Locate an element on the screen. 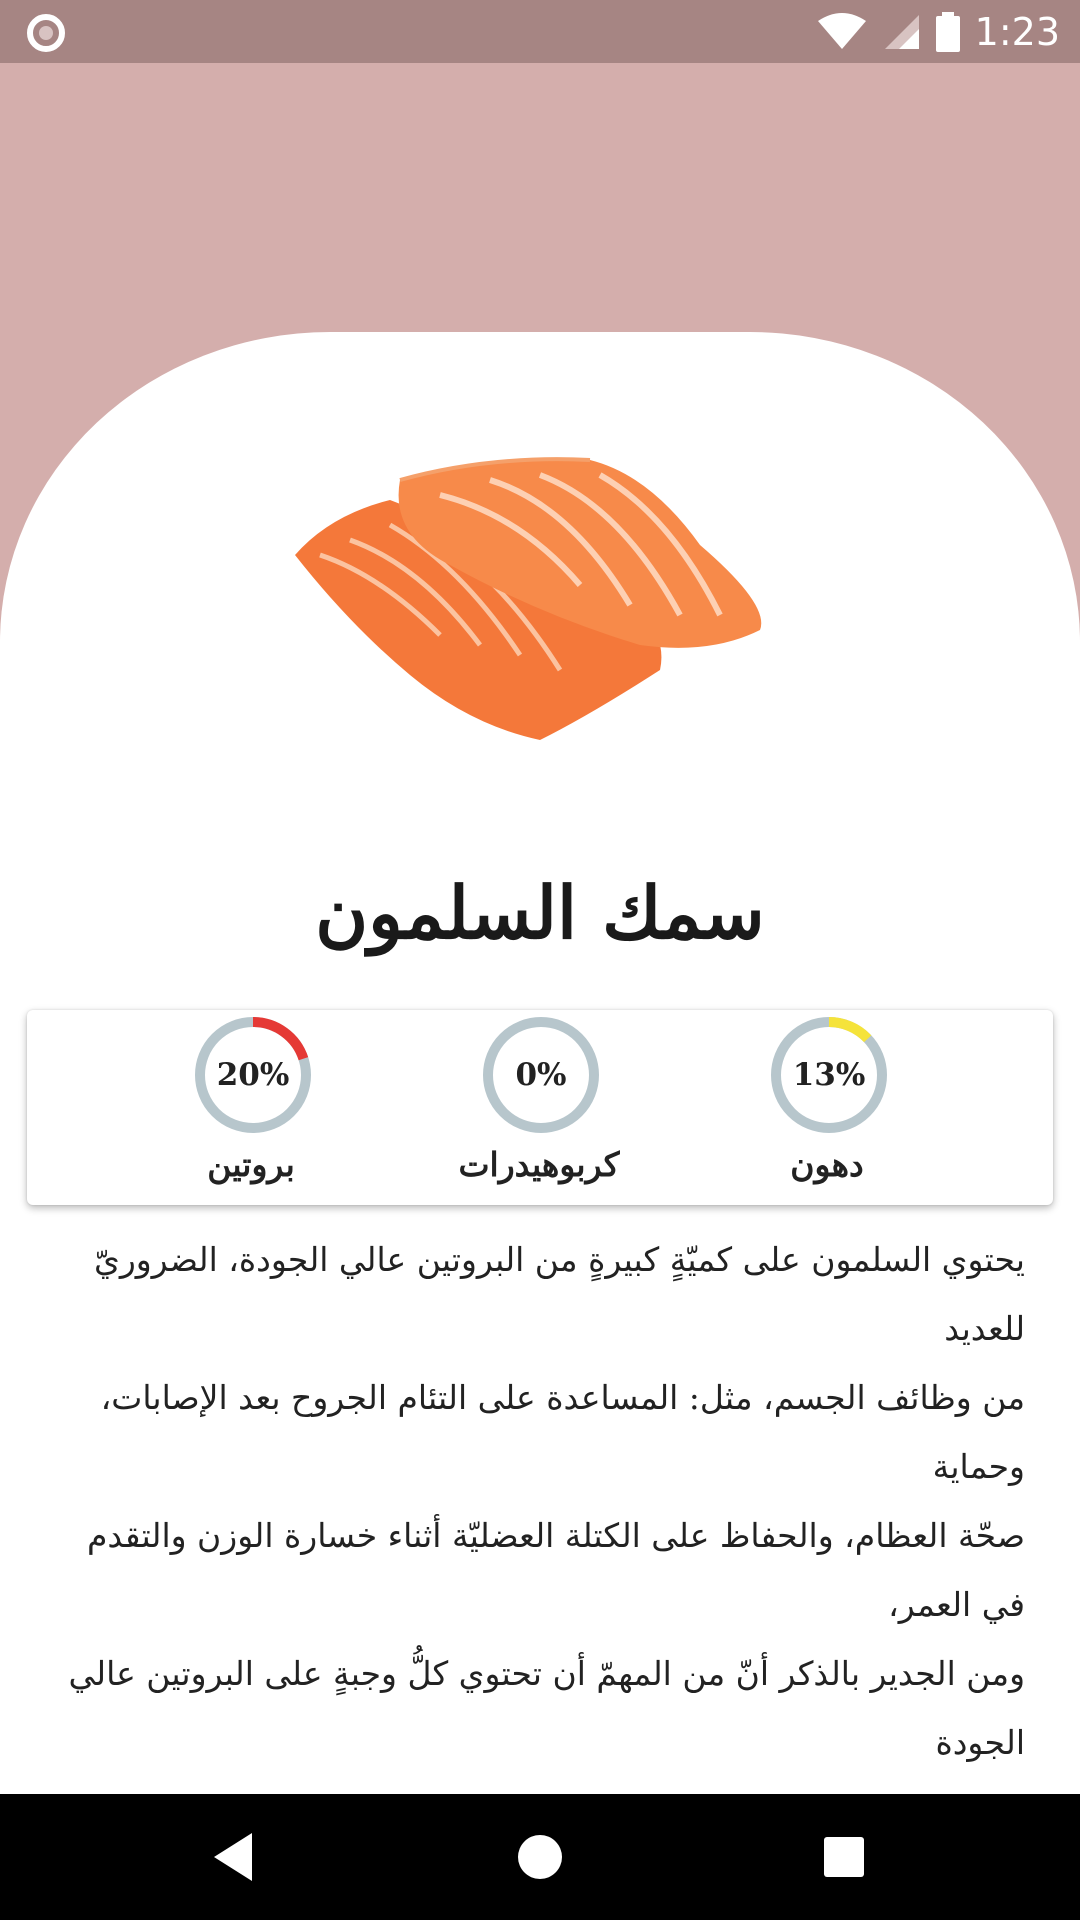  protein-label: بروتين is located at coordinates (251, 1164).